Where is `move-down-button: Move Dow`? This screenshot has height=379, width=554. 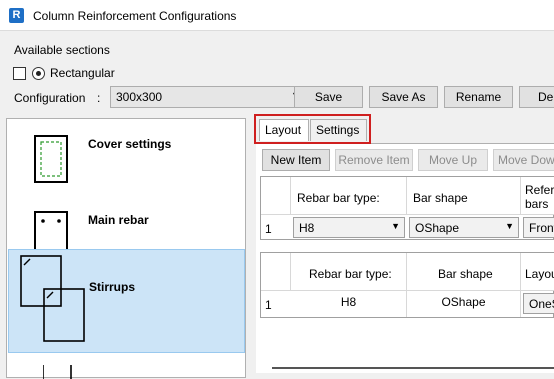
move-down-button: Move Dow is located at coordinates (523, 160).